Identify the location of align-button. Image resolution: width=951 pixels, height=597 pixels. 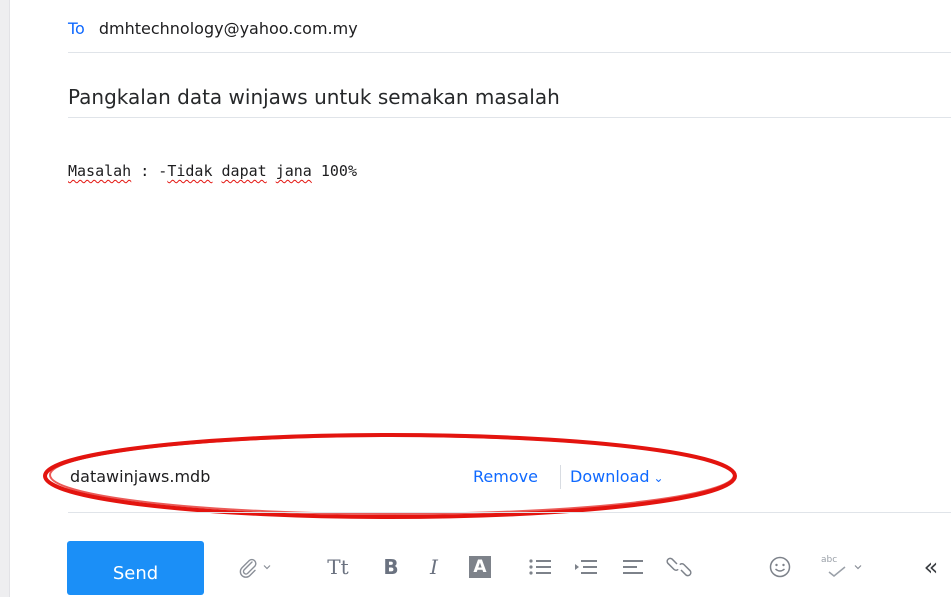
(633, 567).